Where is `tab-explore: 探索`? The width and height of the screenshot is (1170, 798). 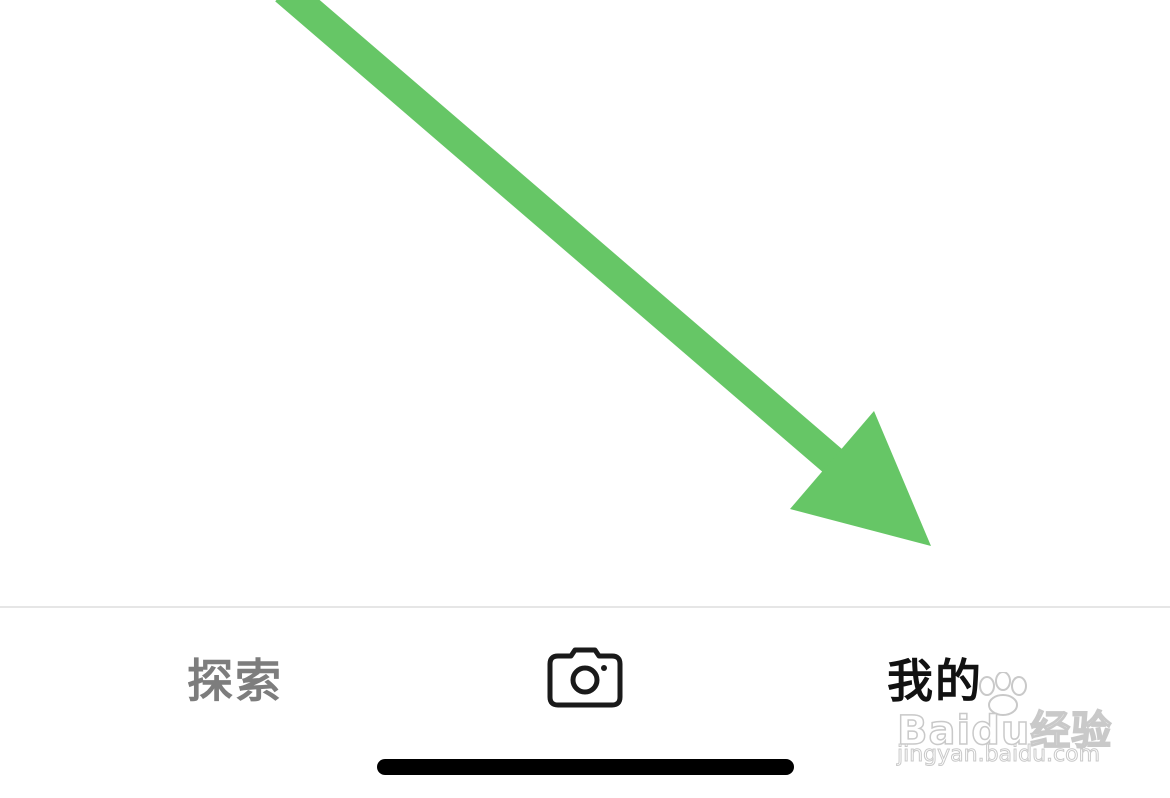 tab-explore: 探索 is located at coordinates (235, 678).